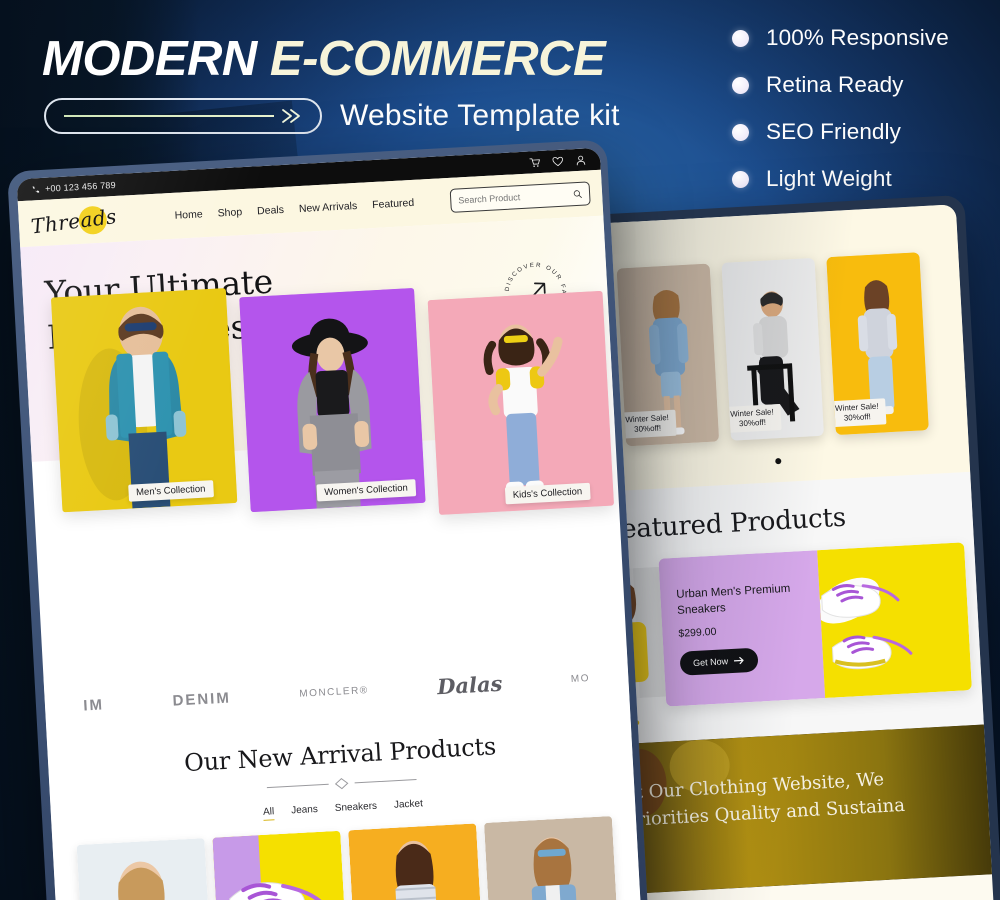 This screenshot has height=900, width=1000. What do you see at coordinates (437, 59) in the screenshot?
I see `headline-part-two: E-COMMERCE` at bounding box center [437, 59].